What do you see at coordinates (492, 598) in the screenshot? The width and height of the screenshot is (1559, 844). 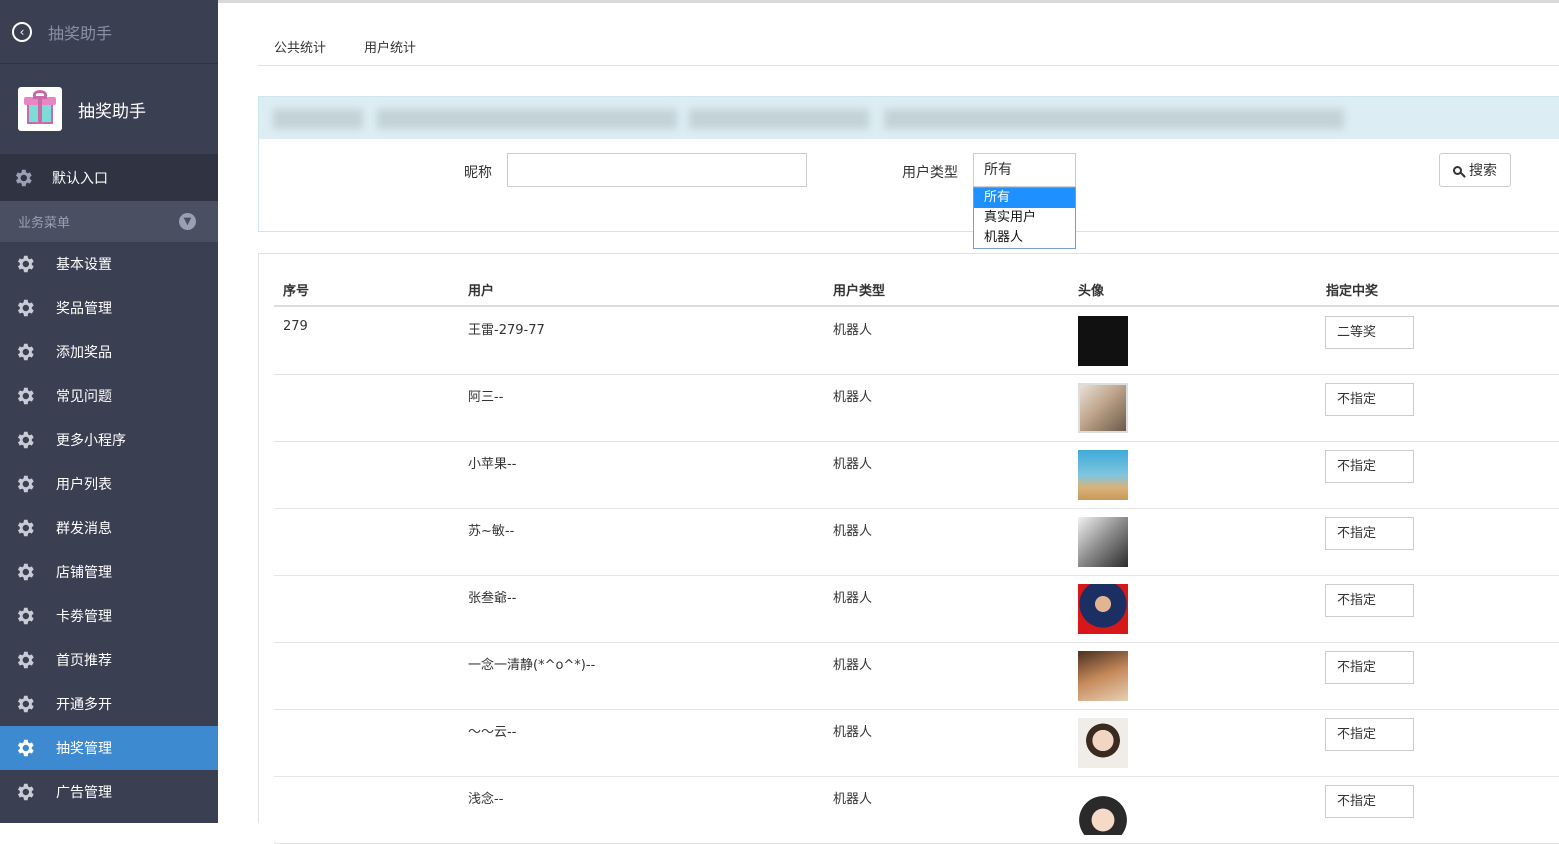 I see `row-user-name: 张叁爺--` at bounding box center [492, 598].